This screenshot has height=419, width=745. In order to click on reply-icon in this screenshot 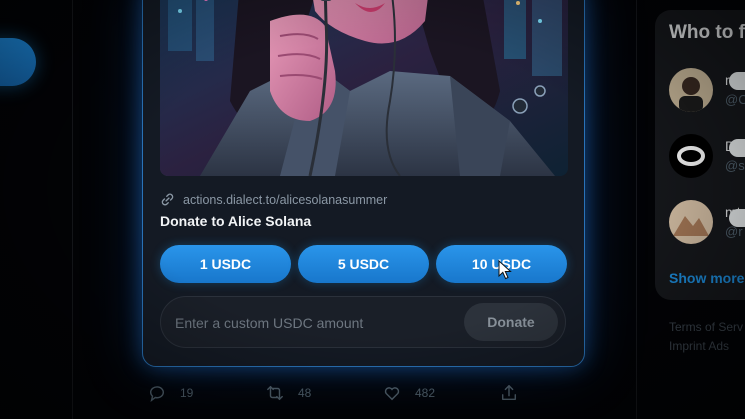, I will do `click(157, 393)`.